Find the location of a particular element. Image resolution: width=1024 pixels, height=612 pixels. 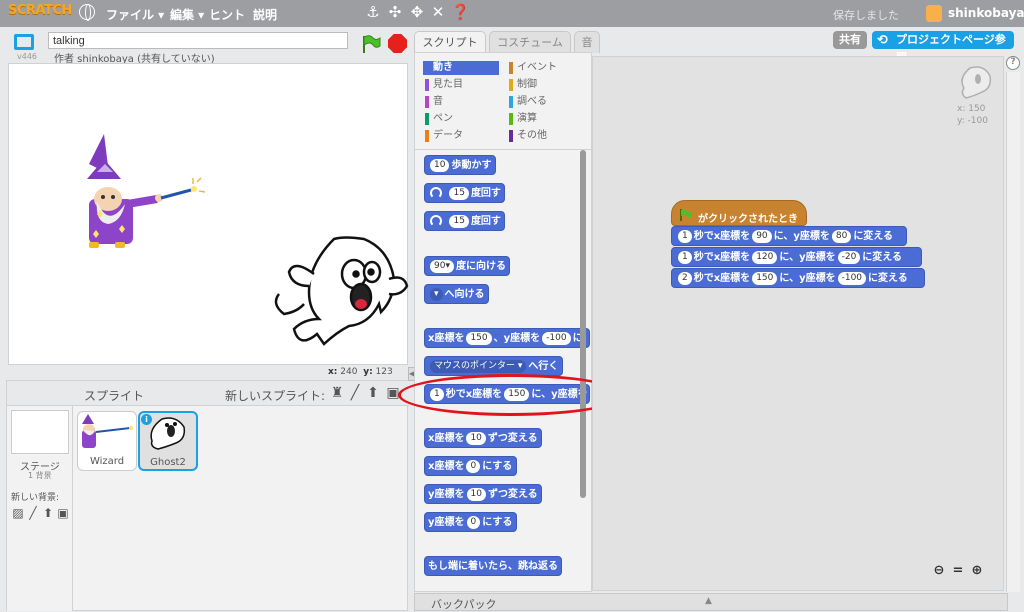

shrink-icon: ✕ is located at coordinates (438, 12).